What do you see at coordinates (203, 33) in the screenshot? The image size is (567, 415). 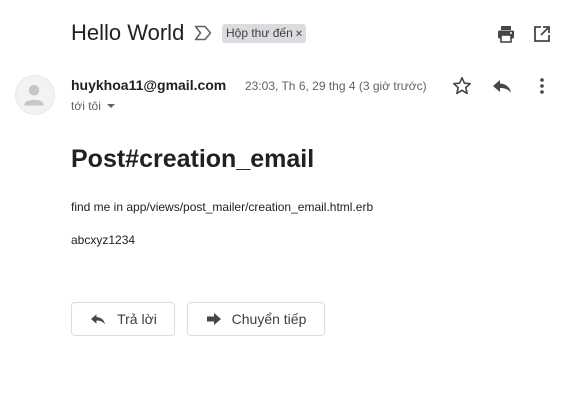 I see `importance-marker-icon` at bounding box center [203, 33].